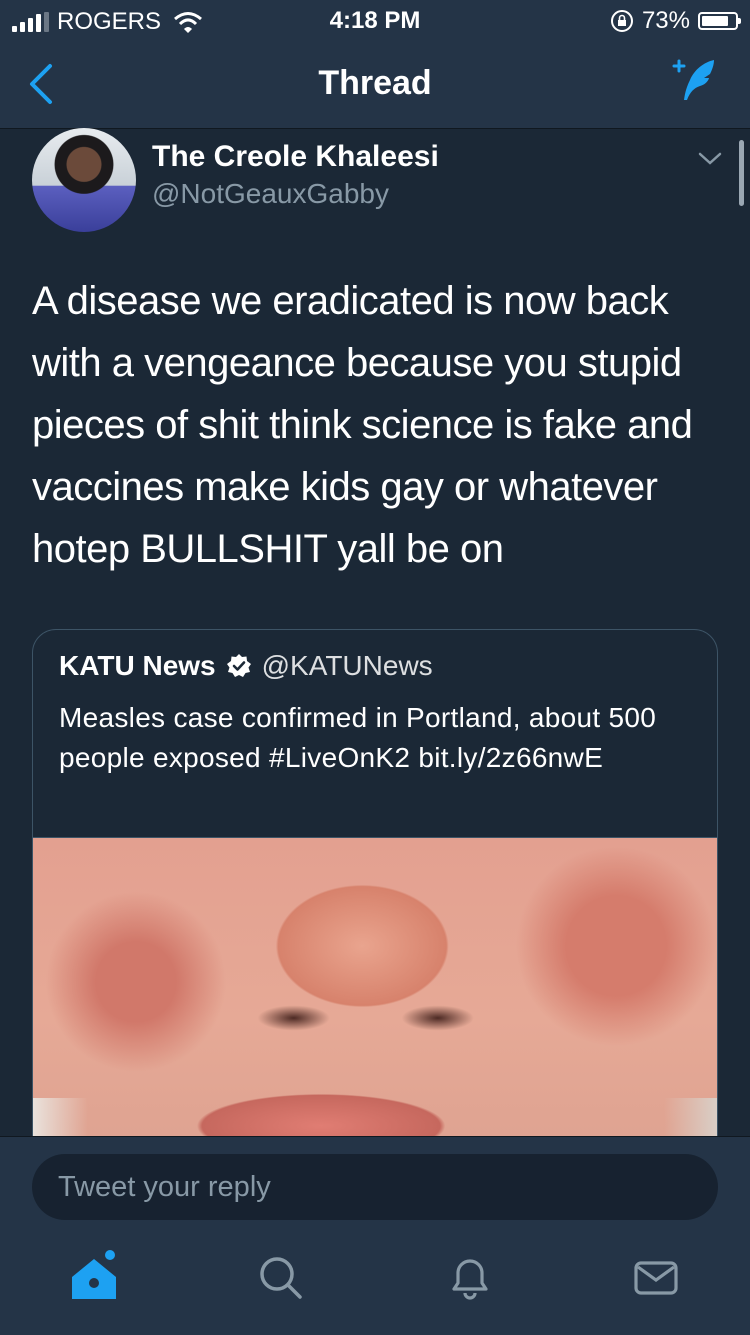  What do you see at coordinates (719, 21) in the screenshot?
I see `battery-icon` at bounding box center [719, 21].